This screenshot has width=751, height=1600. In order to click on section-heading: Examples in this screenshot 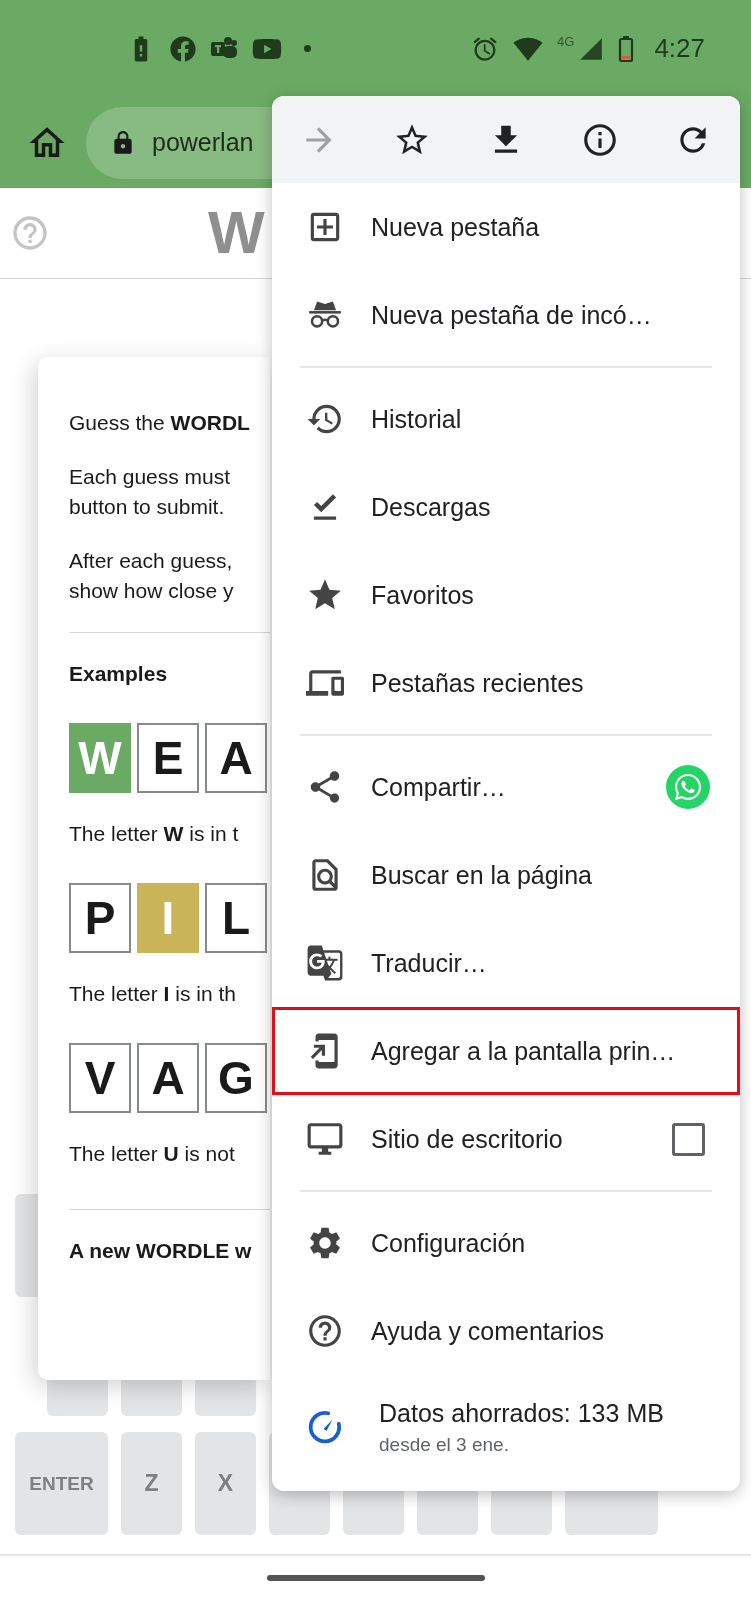, I will do `click(119, 674)`.